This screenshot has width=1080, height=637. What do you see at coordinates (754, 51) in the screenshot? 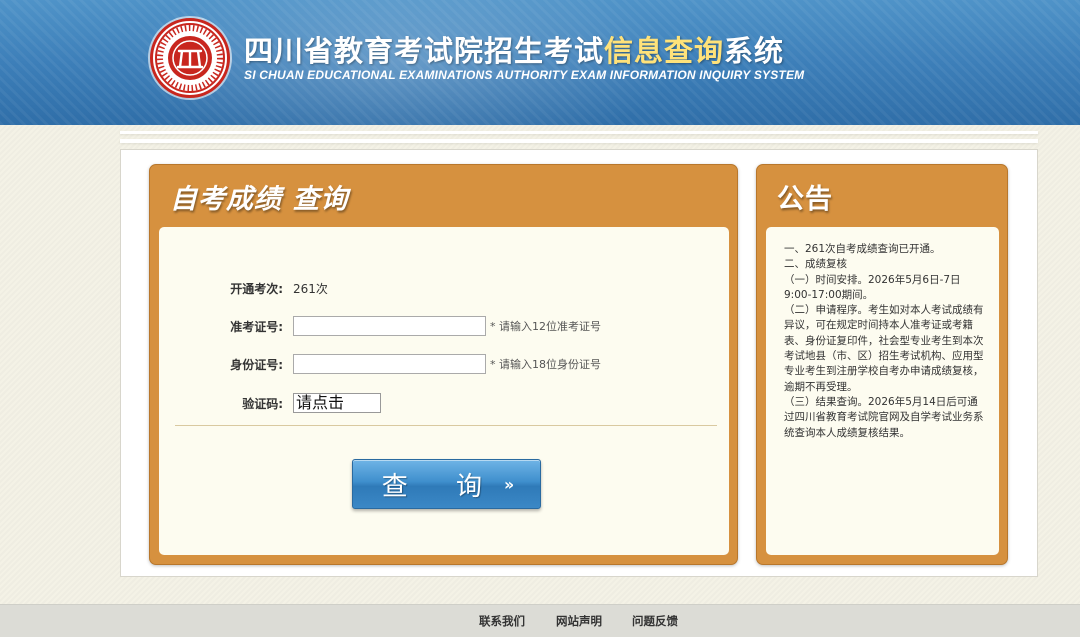
I see `site-title-end: 系统` at bounding box center [754, 51].